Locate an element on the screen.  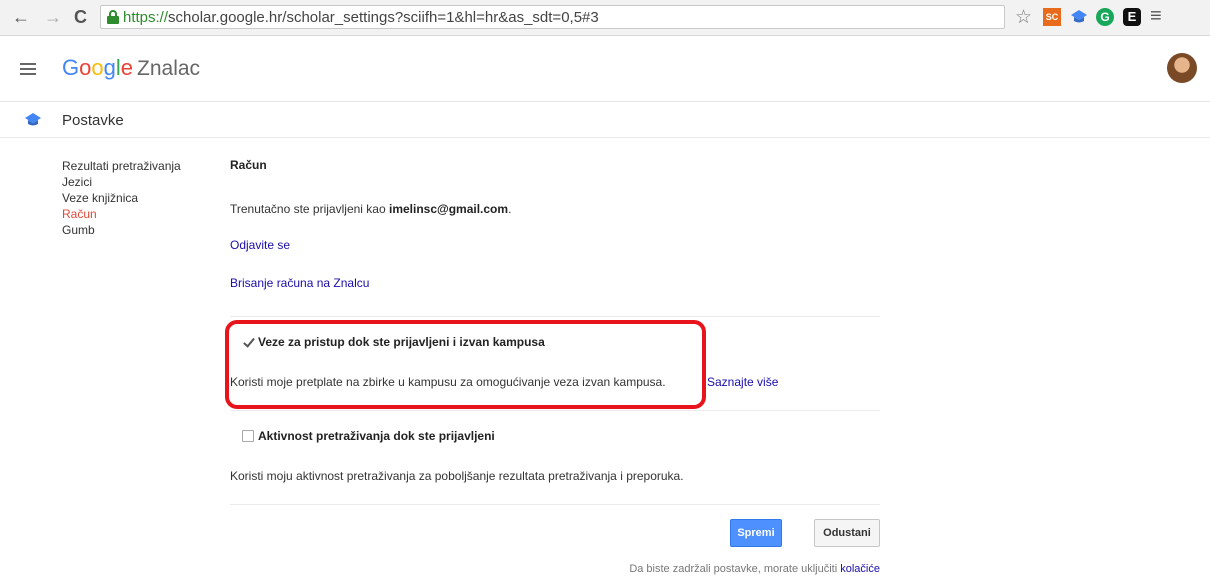
section-title: Račun is located at coordinates (248, 165).